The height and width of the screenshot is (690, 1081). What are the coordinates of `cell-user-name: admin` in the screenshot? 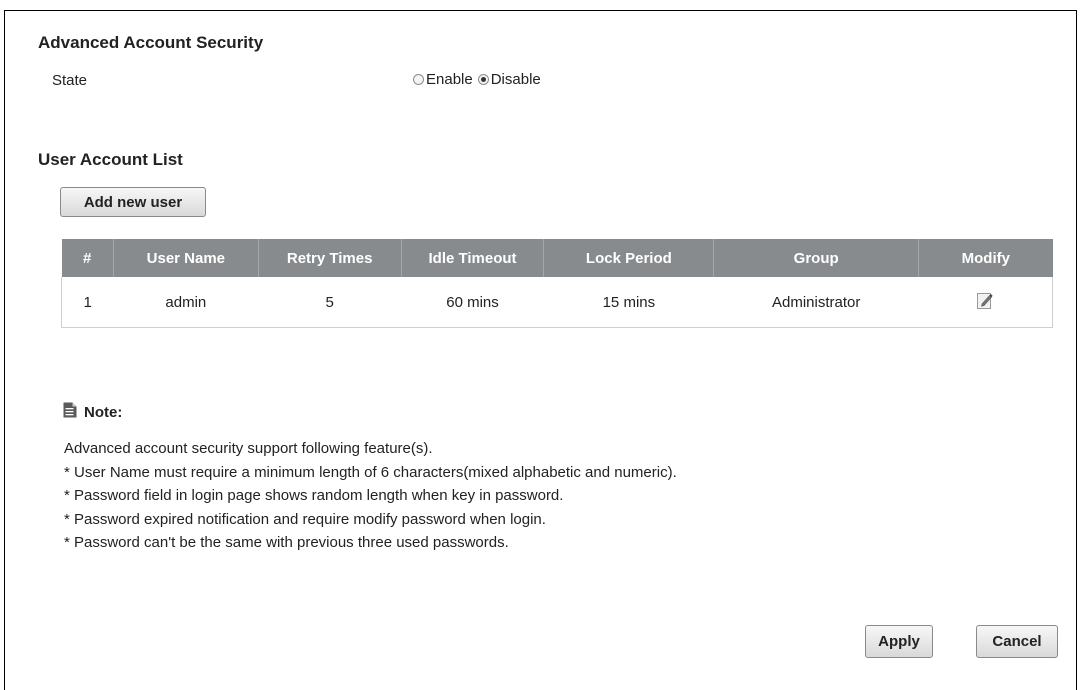 It's located at (186, 302).